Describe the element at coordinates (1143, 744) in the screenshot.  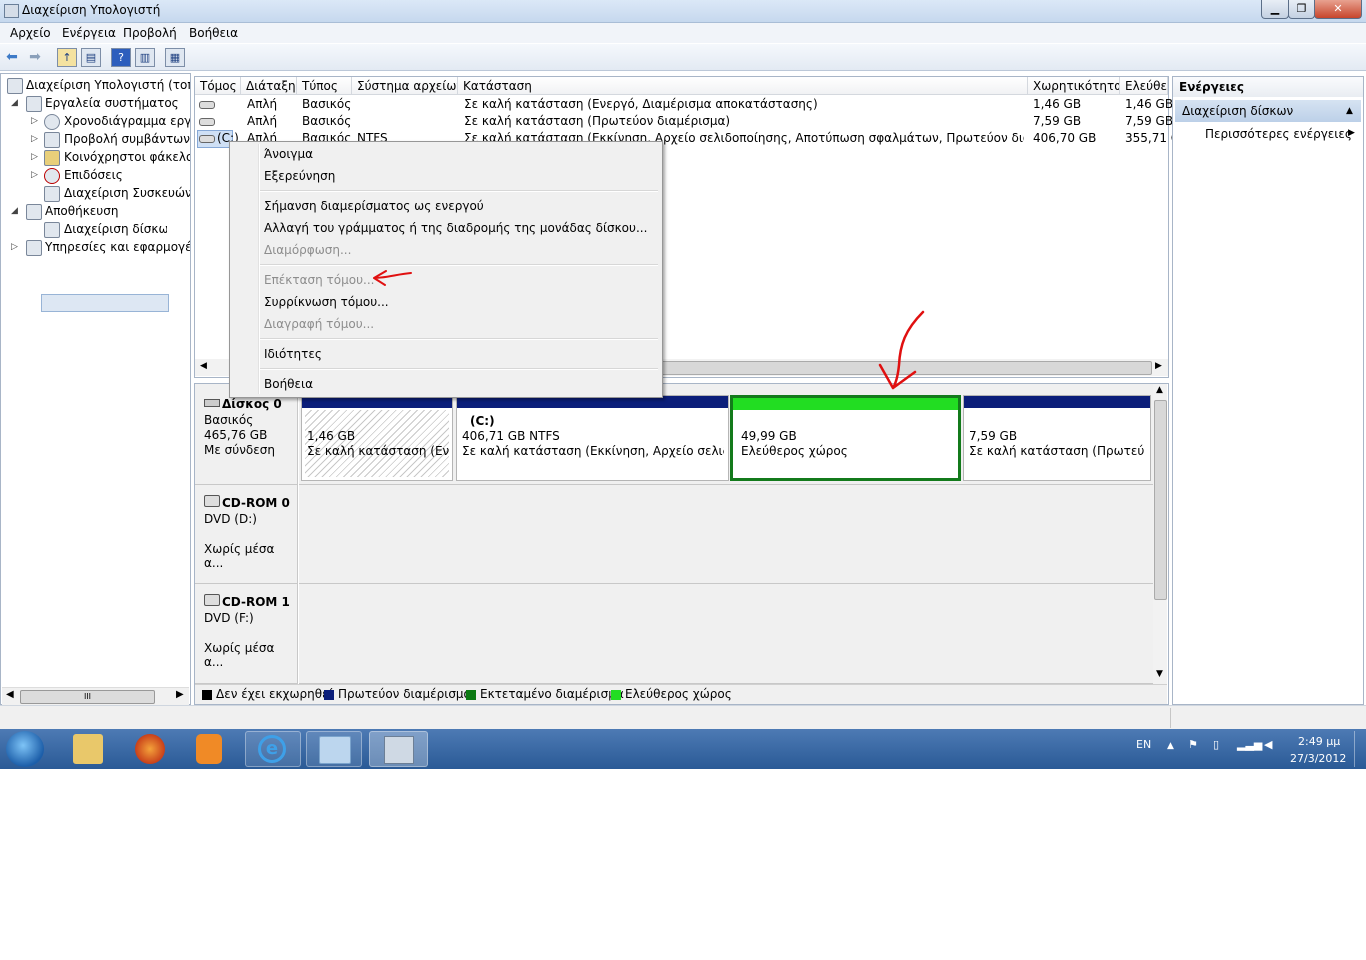
I see `language-indicator: EN` at that location.